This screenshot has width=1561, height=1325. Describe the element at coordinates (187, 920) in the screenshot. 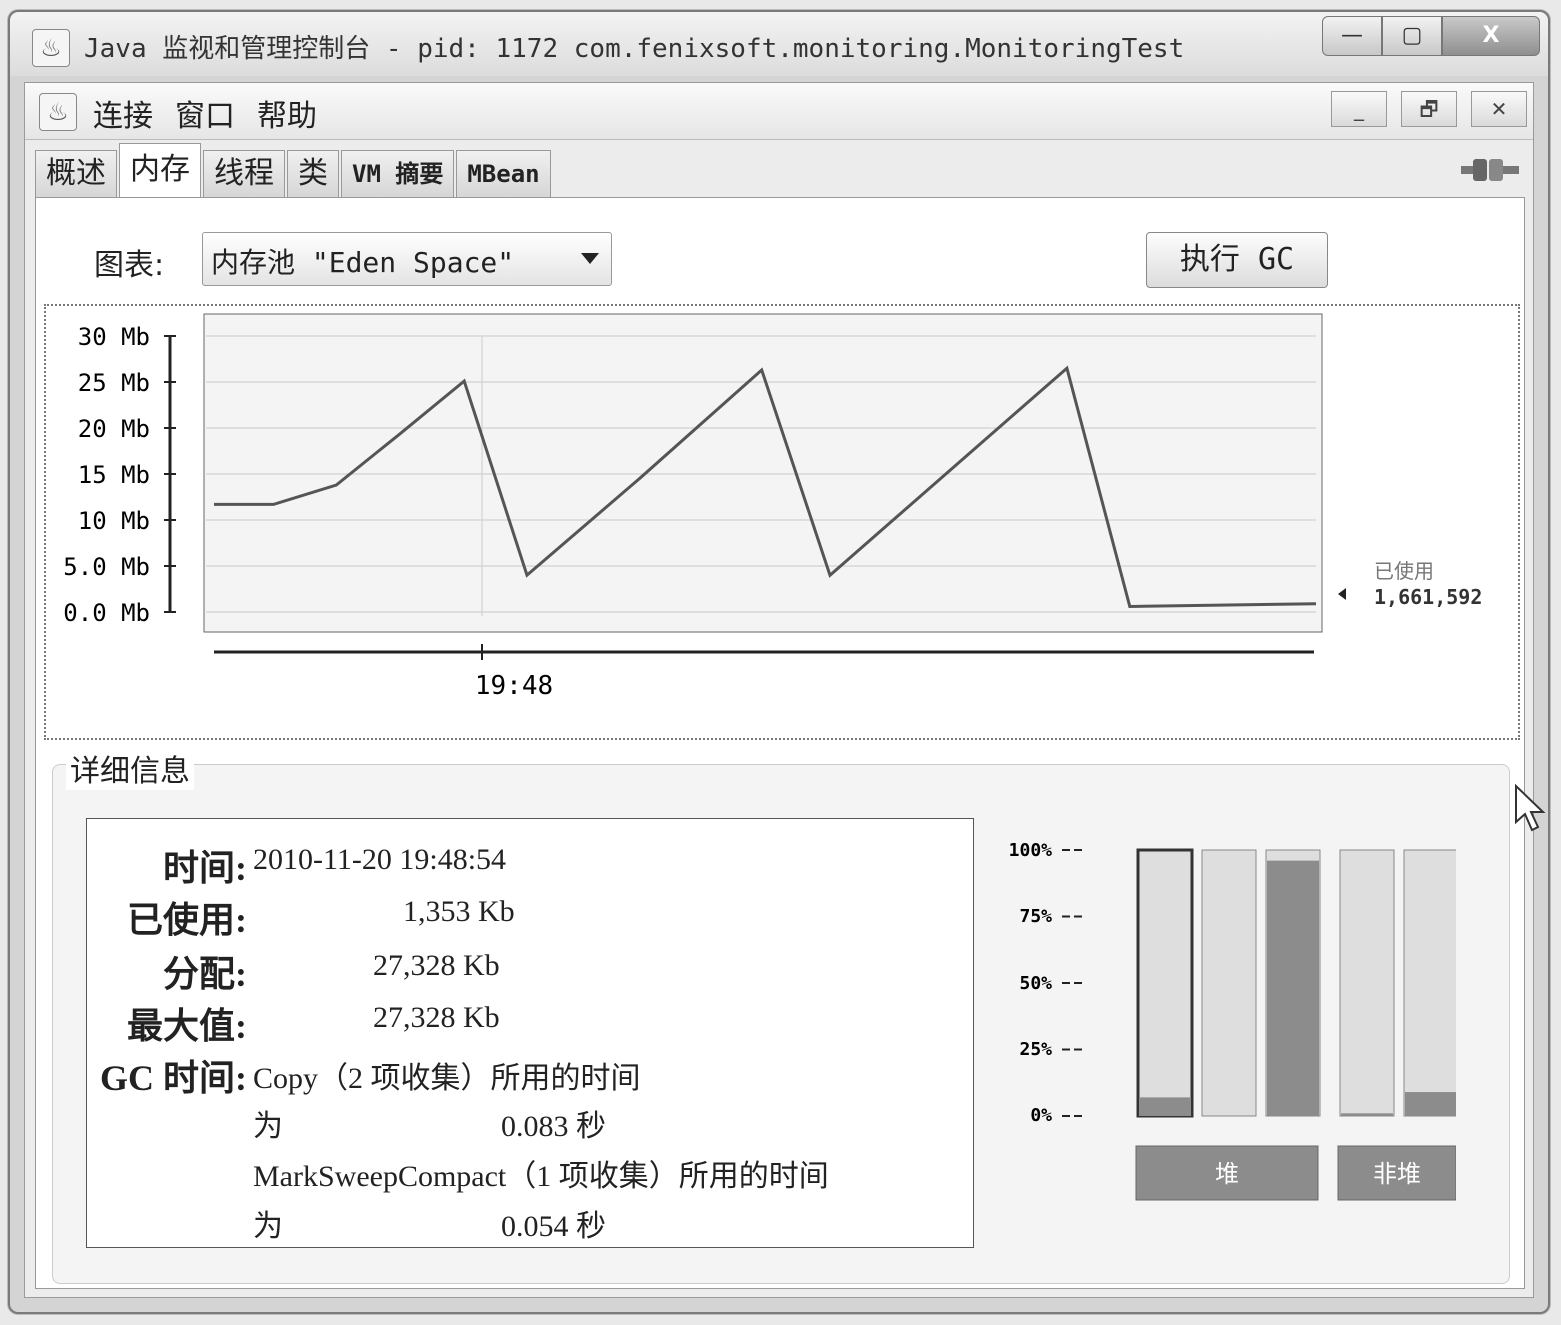

I see `used-label: 已使用:` at that location.